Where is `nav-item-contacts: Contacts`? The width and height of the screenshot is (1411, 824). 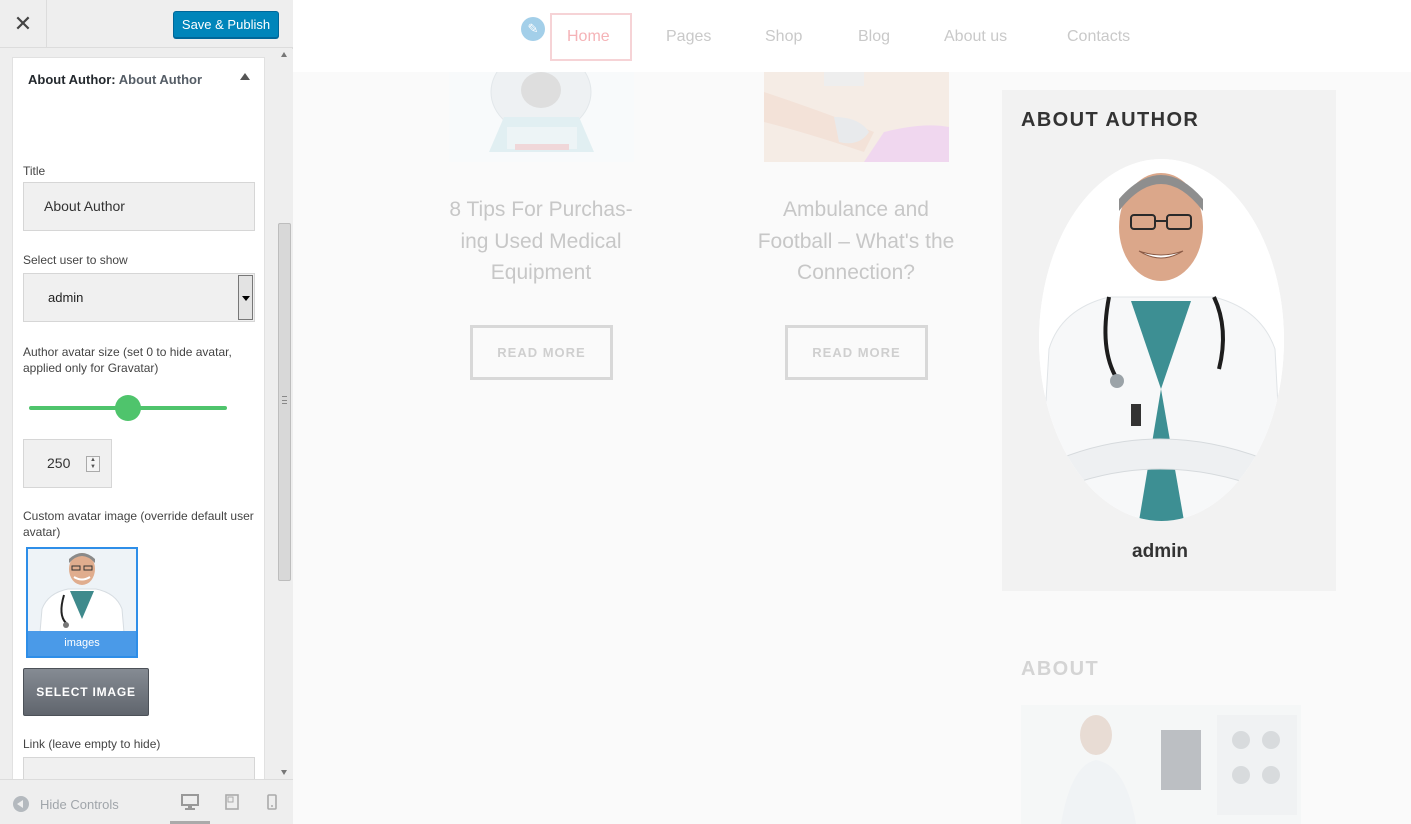 nav-item-contacts: Contacts is located at coordinates (1098, 37).